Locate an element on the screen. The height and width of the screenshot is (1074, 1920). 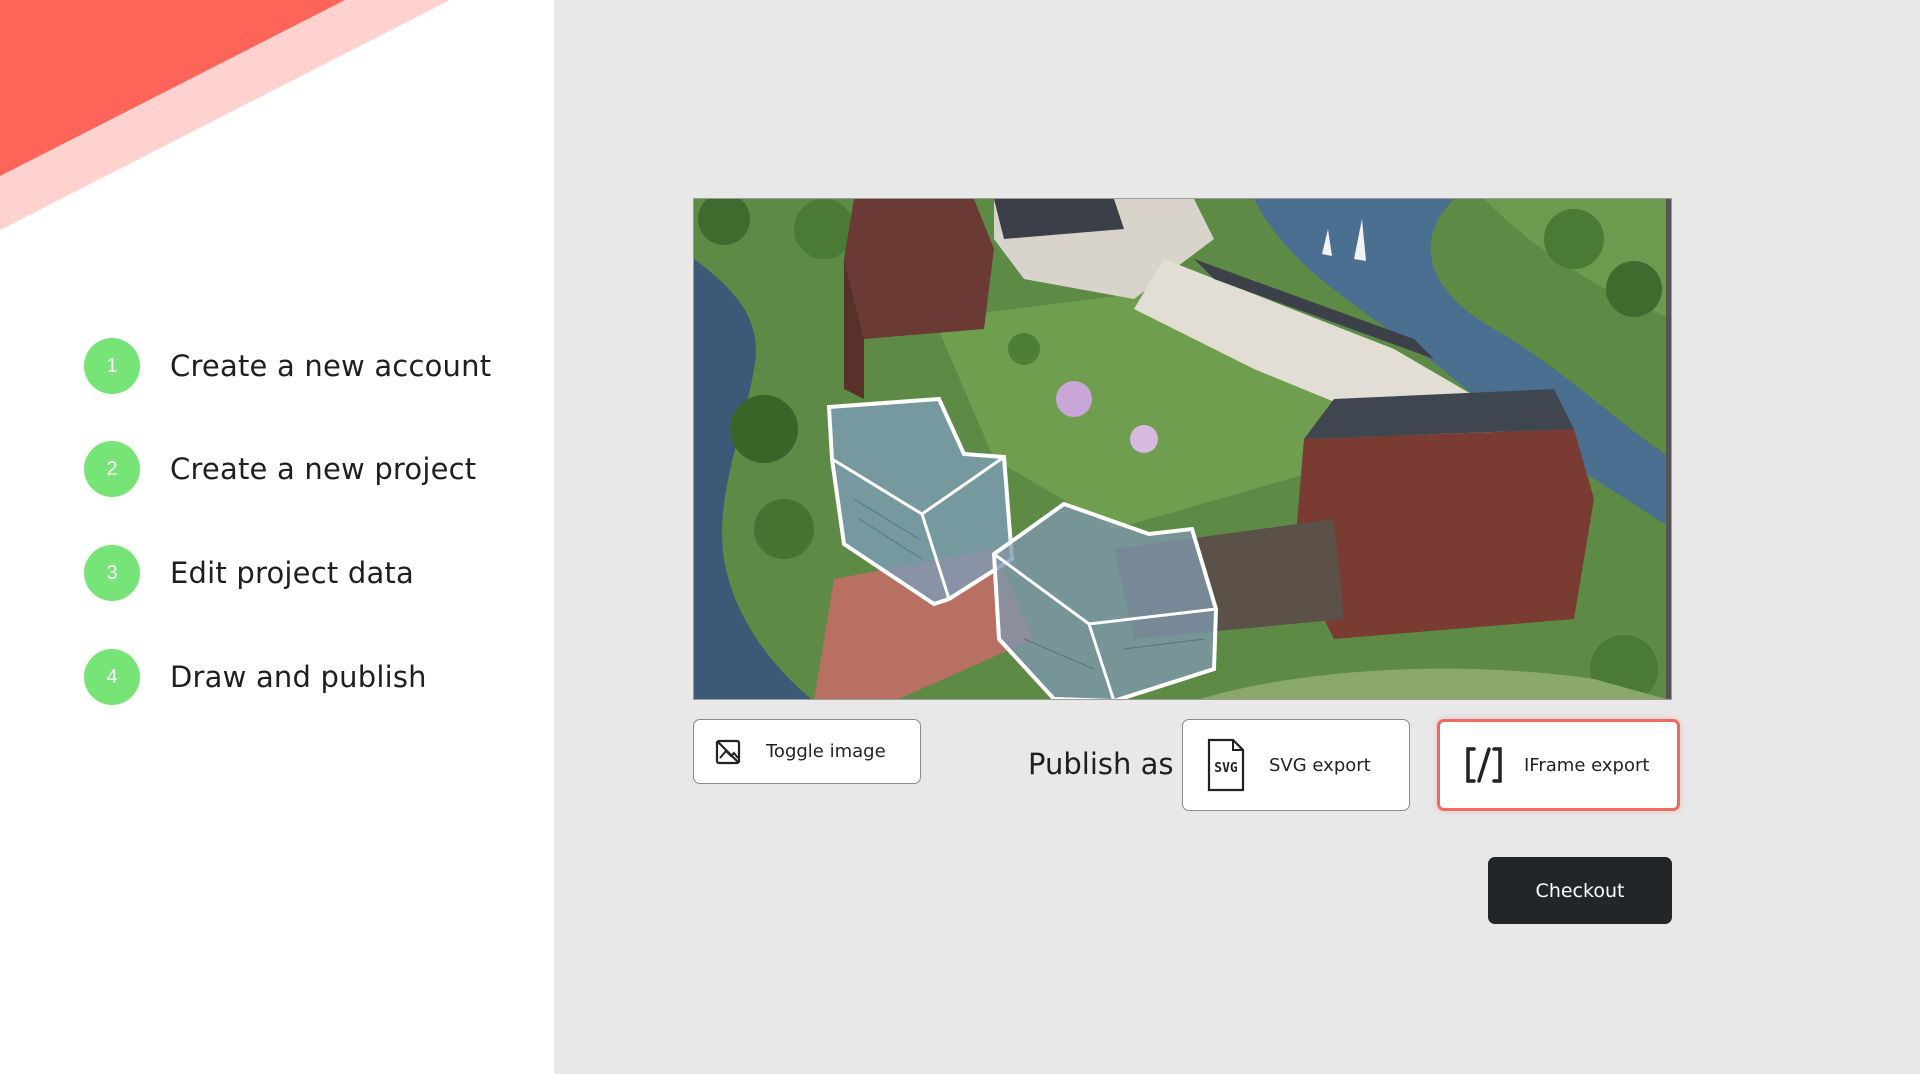
checkout-button: Checkout is located at coordinates (1580, 890).